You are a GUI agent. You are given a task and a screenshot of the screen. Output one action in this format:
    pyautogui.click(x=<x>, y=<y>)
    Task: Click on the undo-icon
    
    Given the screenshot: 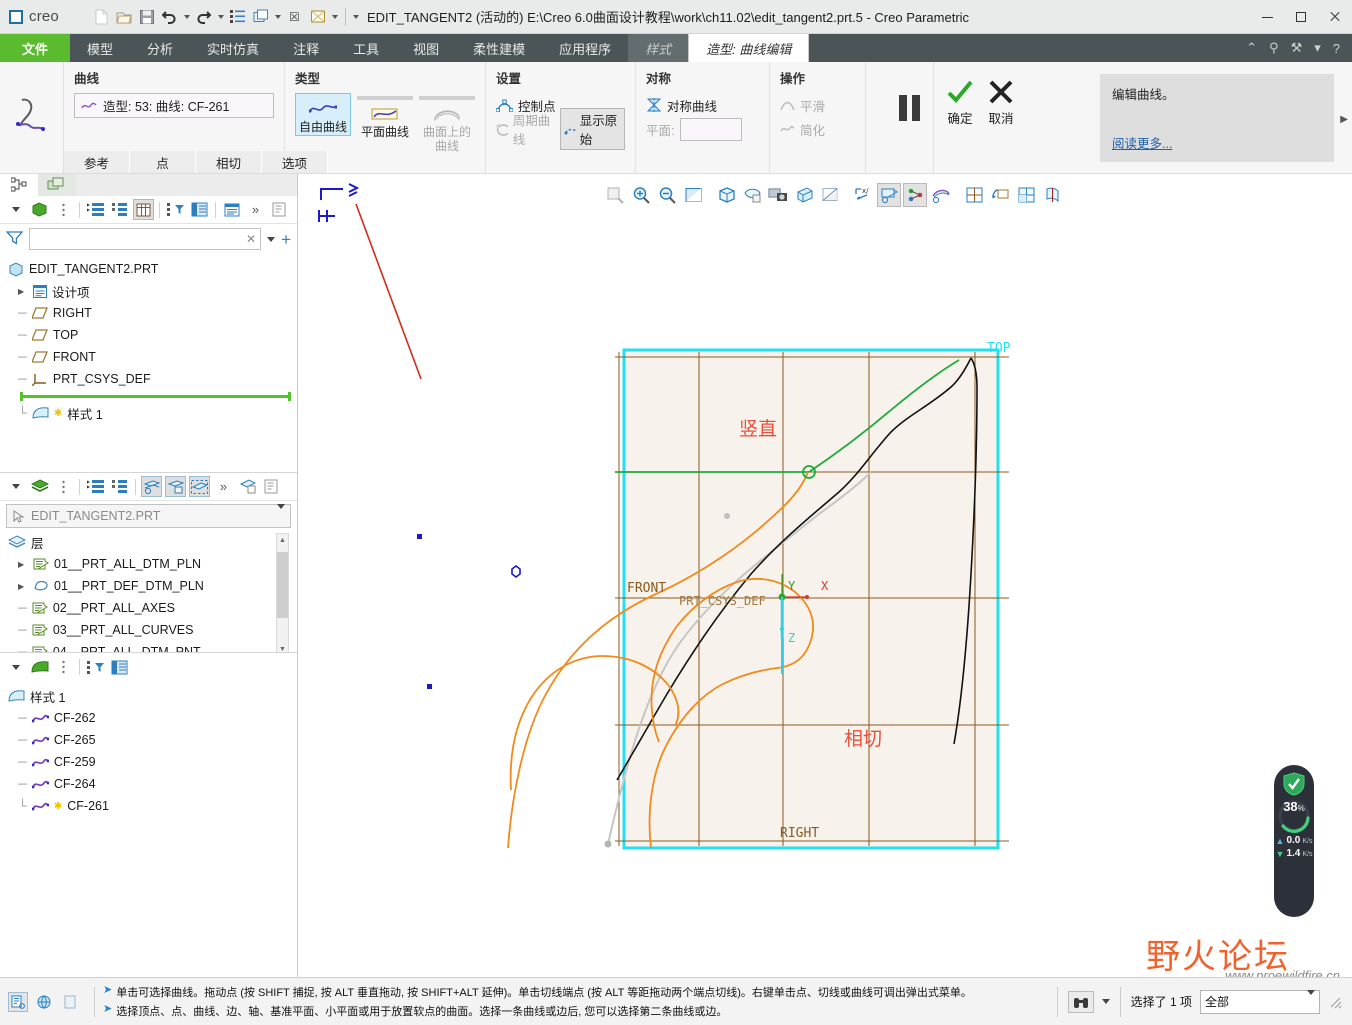 What is the action you would take?
    pyautogui.click(x=170, y=17)
    